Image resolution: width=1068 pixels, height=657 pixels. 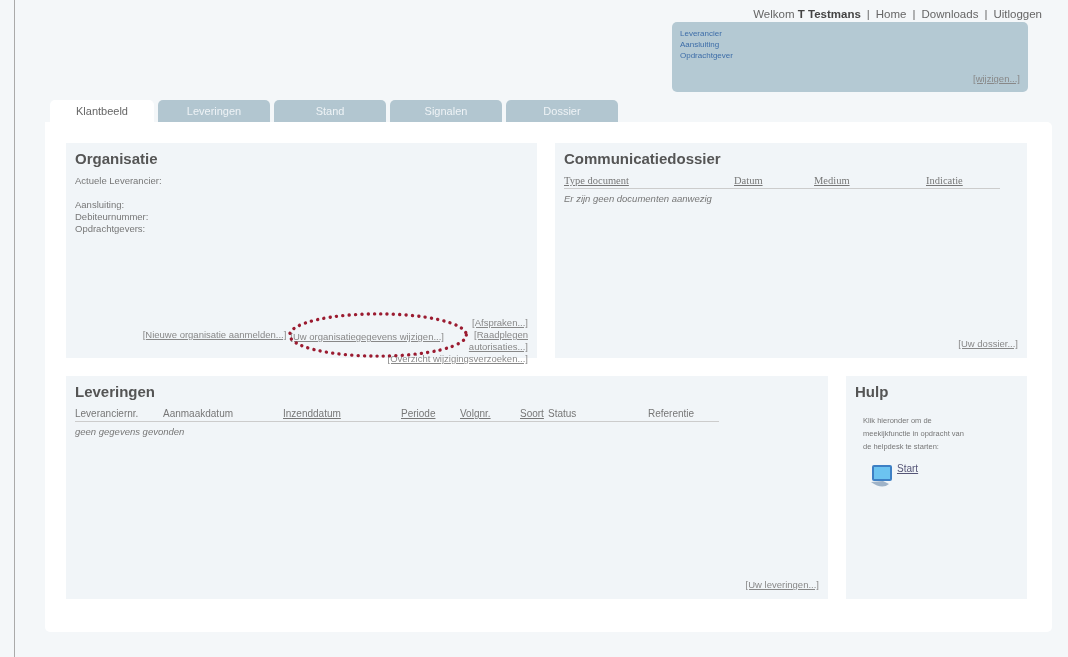 What do you see at coordinates (457, 359) in the screenshot?
I see `link: [Overzicht wijzigingsverzoeken...]` at bounding box center [457, 359].